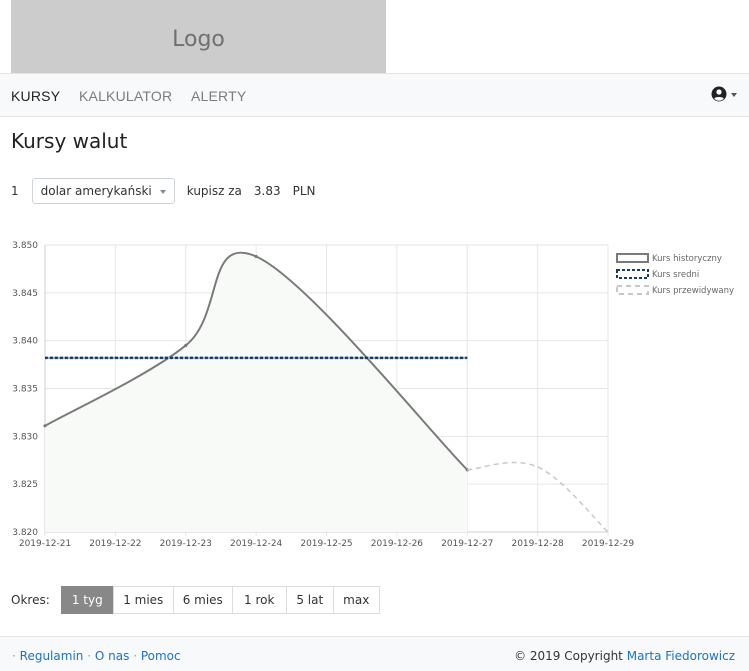 This screenshot has width=749, height=671. Describe the element at coordinates (115, 544) in the screenshot. I see `x-tick-label: 2019-12-22` at that location.